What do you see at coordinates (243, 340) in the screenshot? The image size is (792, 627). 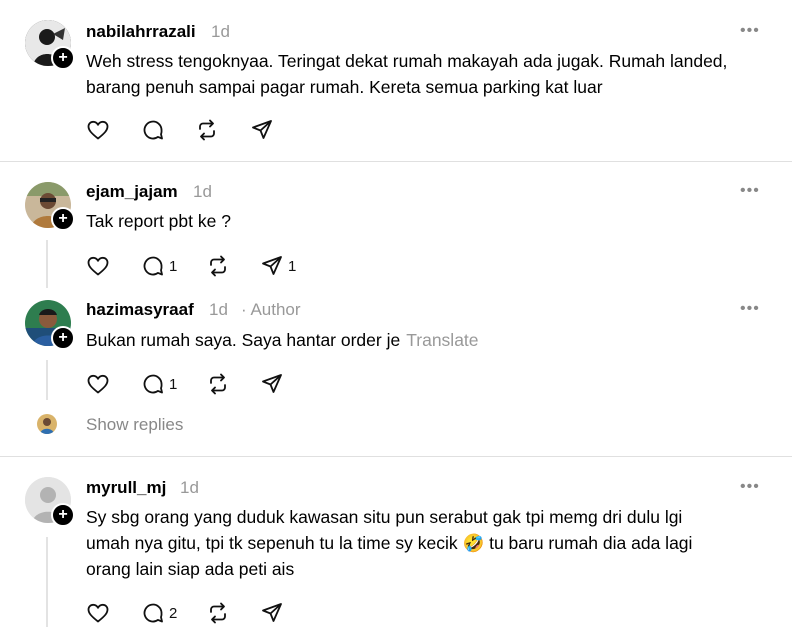 I see `post-text-line: Bukan rumah saya. Saya hantar order je` at bounding box center [243, 340].